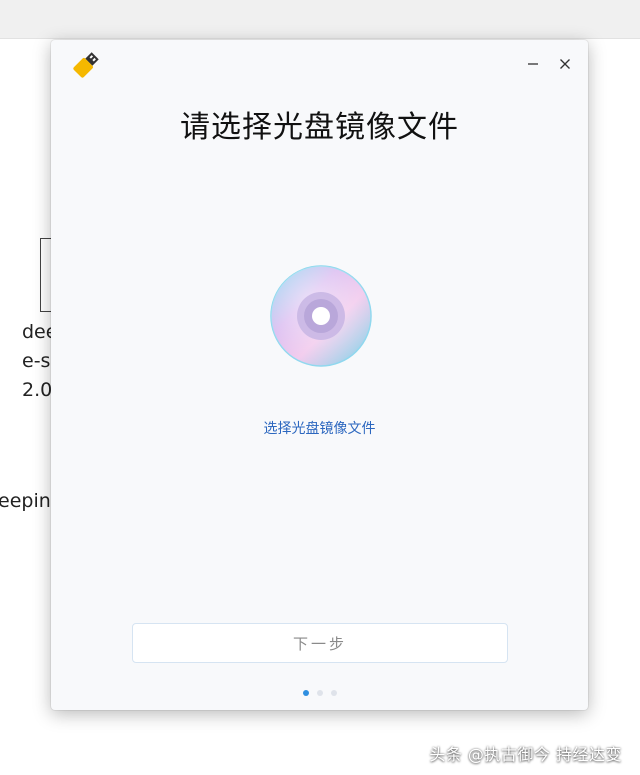  I want to click on optical-disc-icon, so click(321, 316).